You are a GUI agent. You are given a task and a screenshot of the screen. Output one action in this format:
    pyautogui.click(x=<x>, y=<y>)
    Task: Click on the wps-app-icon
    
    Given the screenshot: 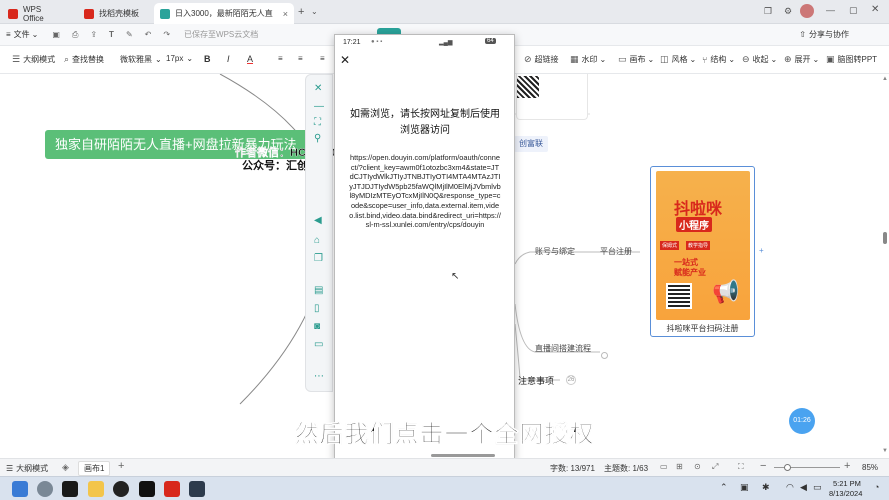 What is the action you would take?
    pyautogui.click(x=172, y=489)
    